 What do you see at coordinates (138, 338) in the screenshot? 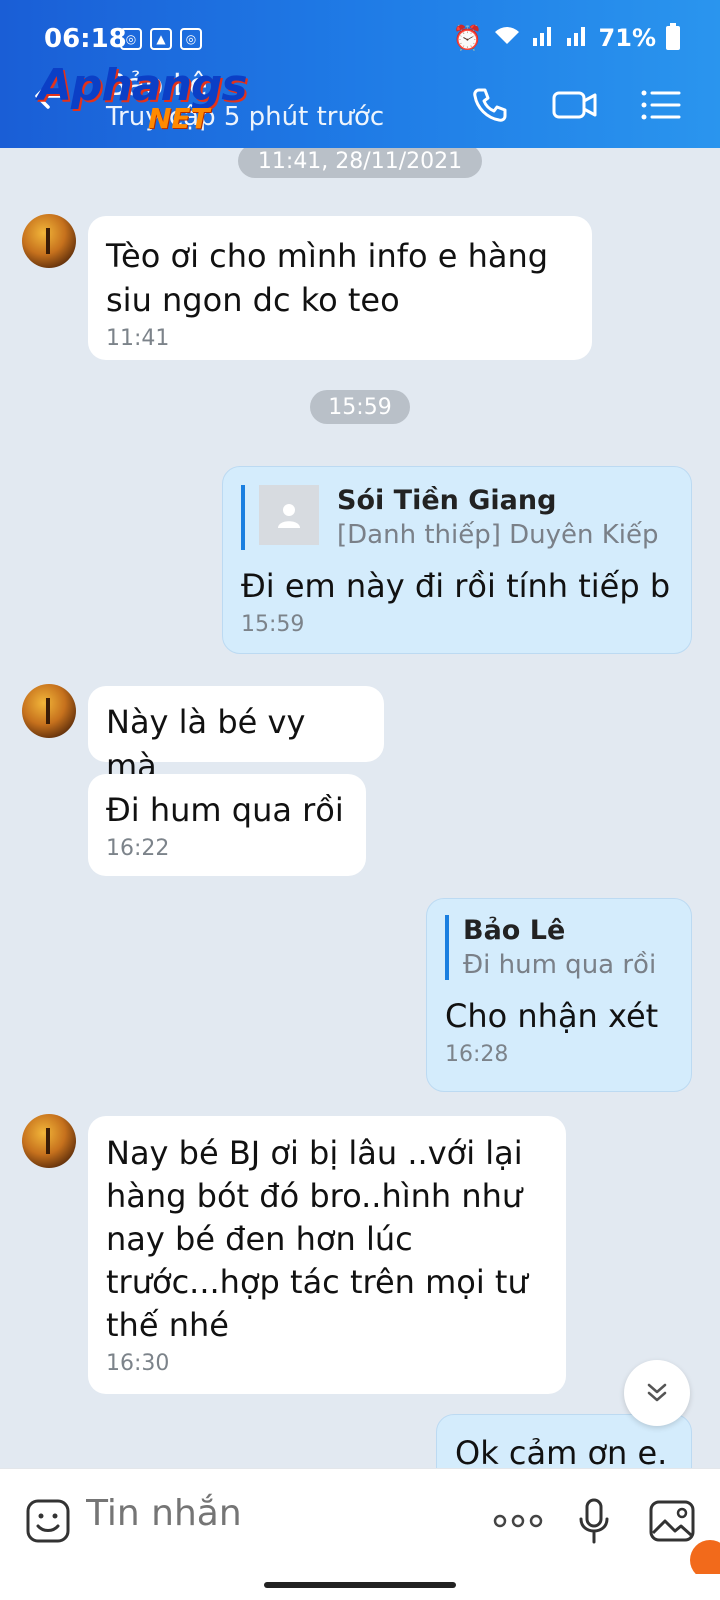
I see `message-time: 11:41` at bounding box center [138, 338].